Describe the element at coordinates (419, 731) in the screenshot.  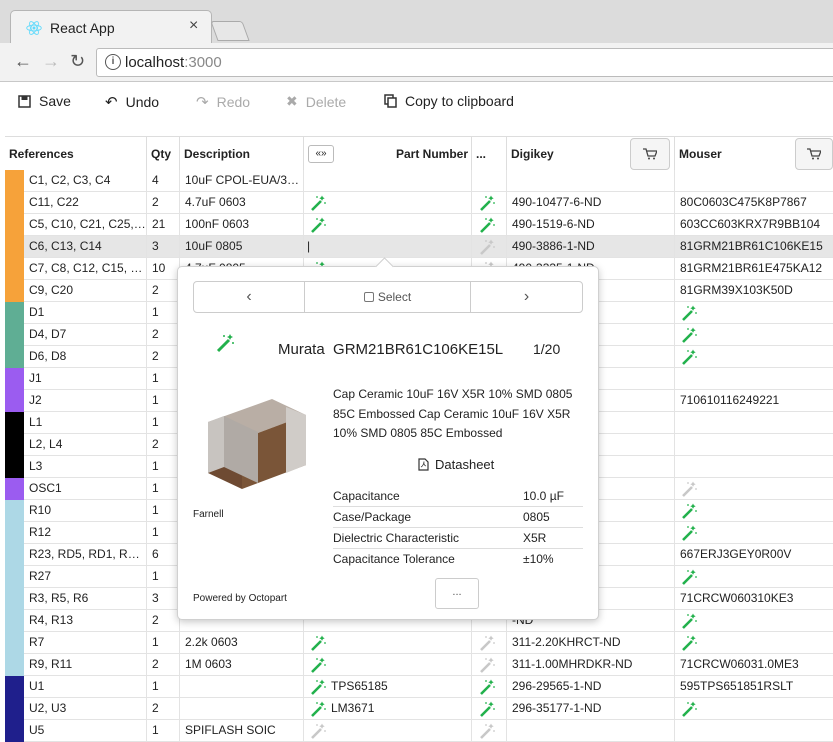
I see `table-row: U5 1 SPIFLASH SOIC` at that location.